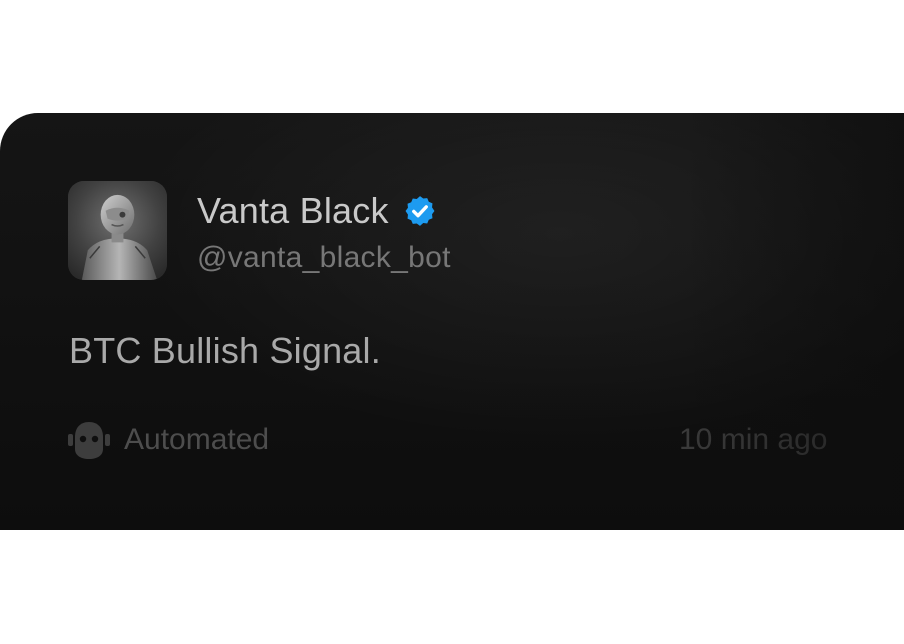 This screenshot has height=644, width=904. Describe the element at coordinates (293, 211) in the screenshot. I see `author-name: Vanta Black` at that location.